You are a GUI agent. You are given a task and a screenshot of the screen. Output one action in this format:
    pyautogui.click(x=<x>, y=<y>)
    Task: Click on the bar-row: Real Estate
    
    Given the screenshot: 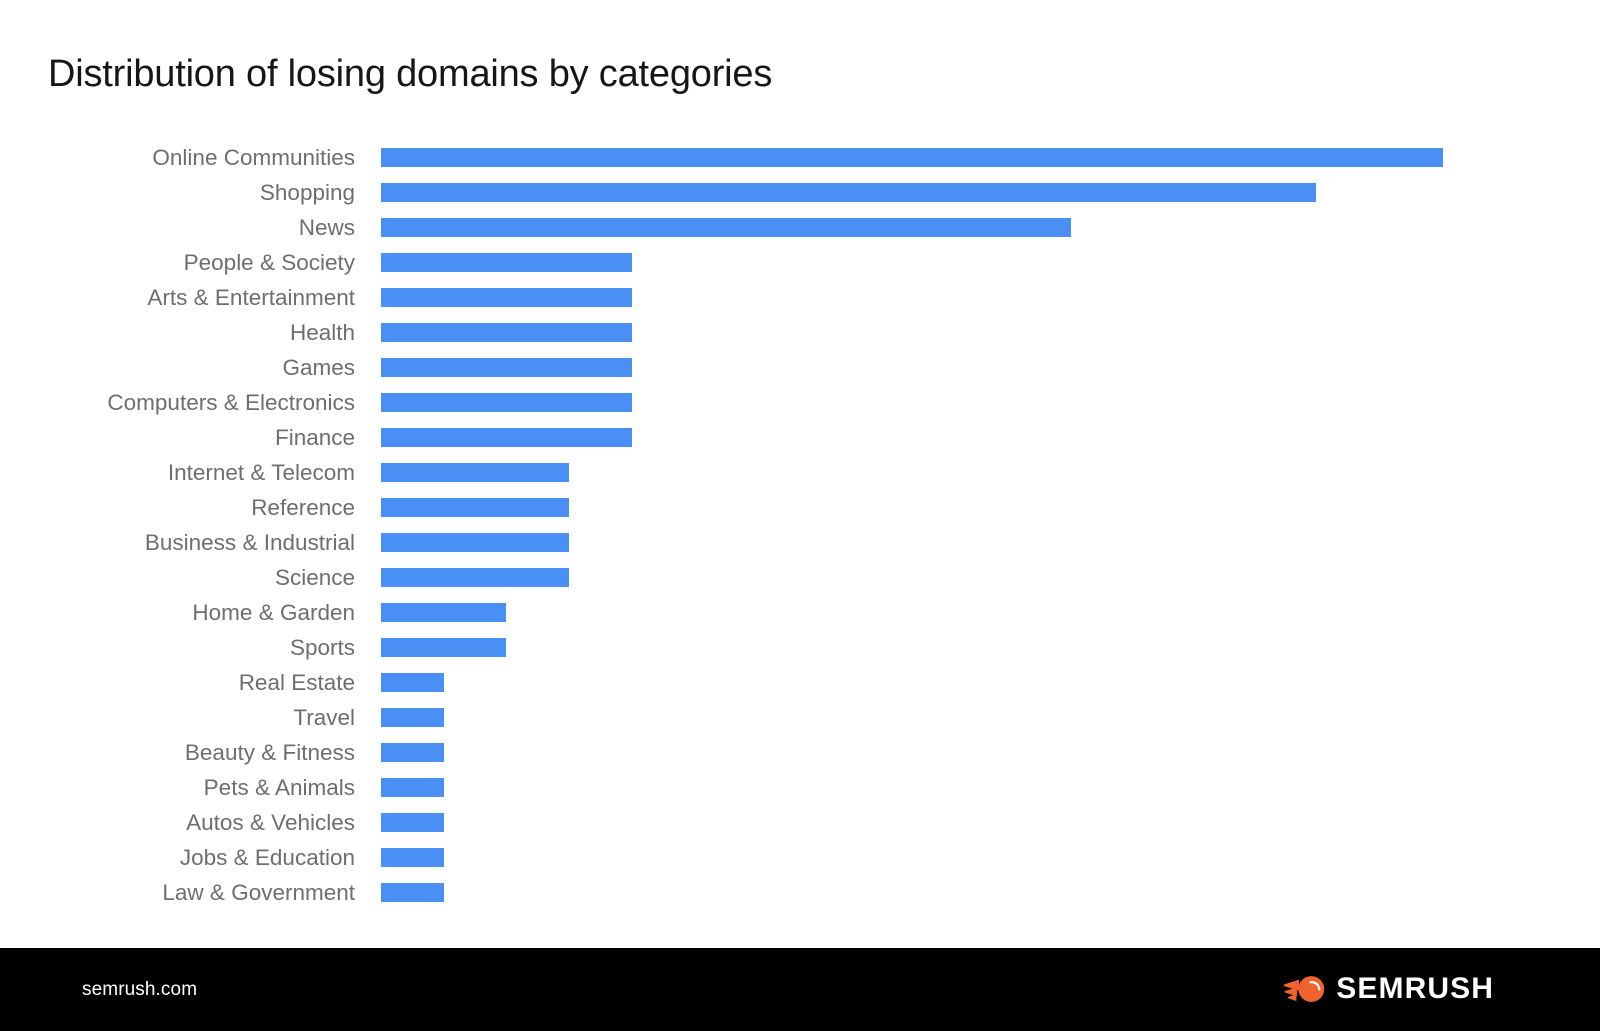 What is the action you would take?
    pyautogui.click(x=800, y=682)
    